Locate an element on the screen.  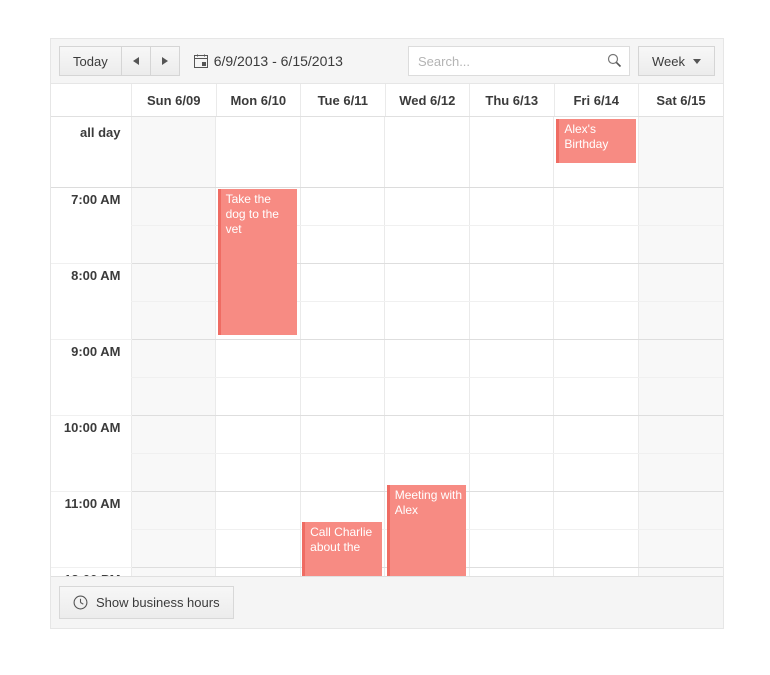
time-label-3: 10:00 AM is located at coordinates (91, 453).